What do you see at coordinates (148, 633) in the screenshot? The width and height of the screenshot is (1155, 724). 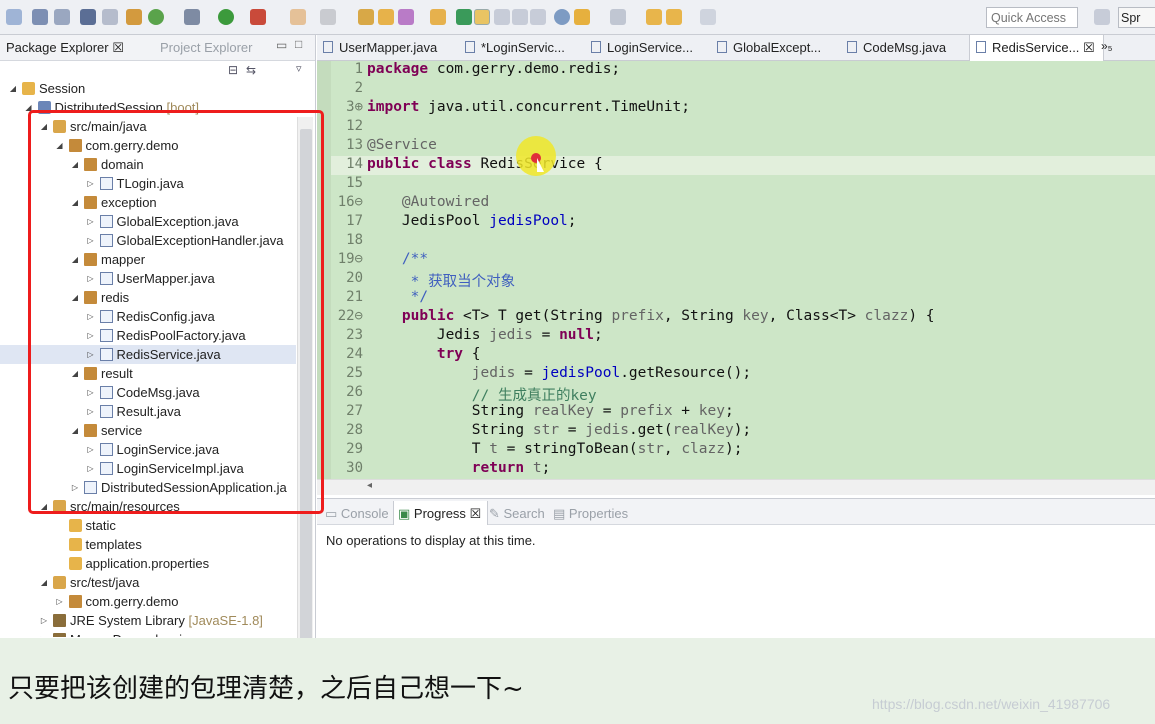 I see `tree-item: ▷ Maven Dependencies` at bounding box center [148, 633].